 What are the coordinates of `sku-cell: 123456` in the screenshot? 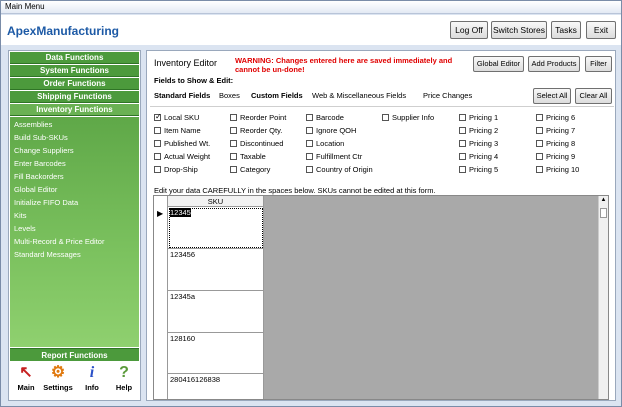 It's located at (216, 270).